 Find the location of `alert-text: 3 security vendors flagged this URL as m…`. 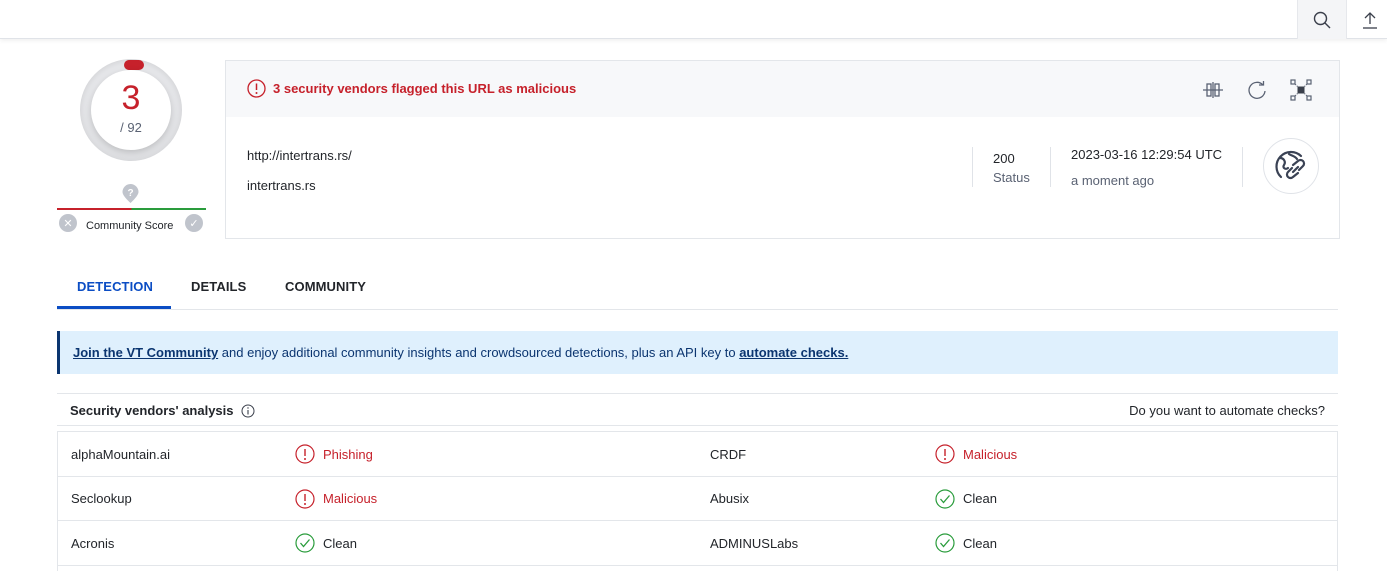

alert-text: 3 security vendors flagged this URL as m… is located at coordinates (425, 88).